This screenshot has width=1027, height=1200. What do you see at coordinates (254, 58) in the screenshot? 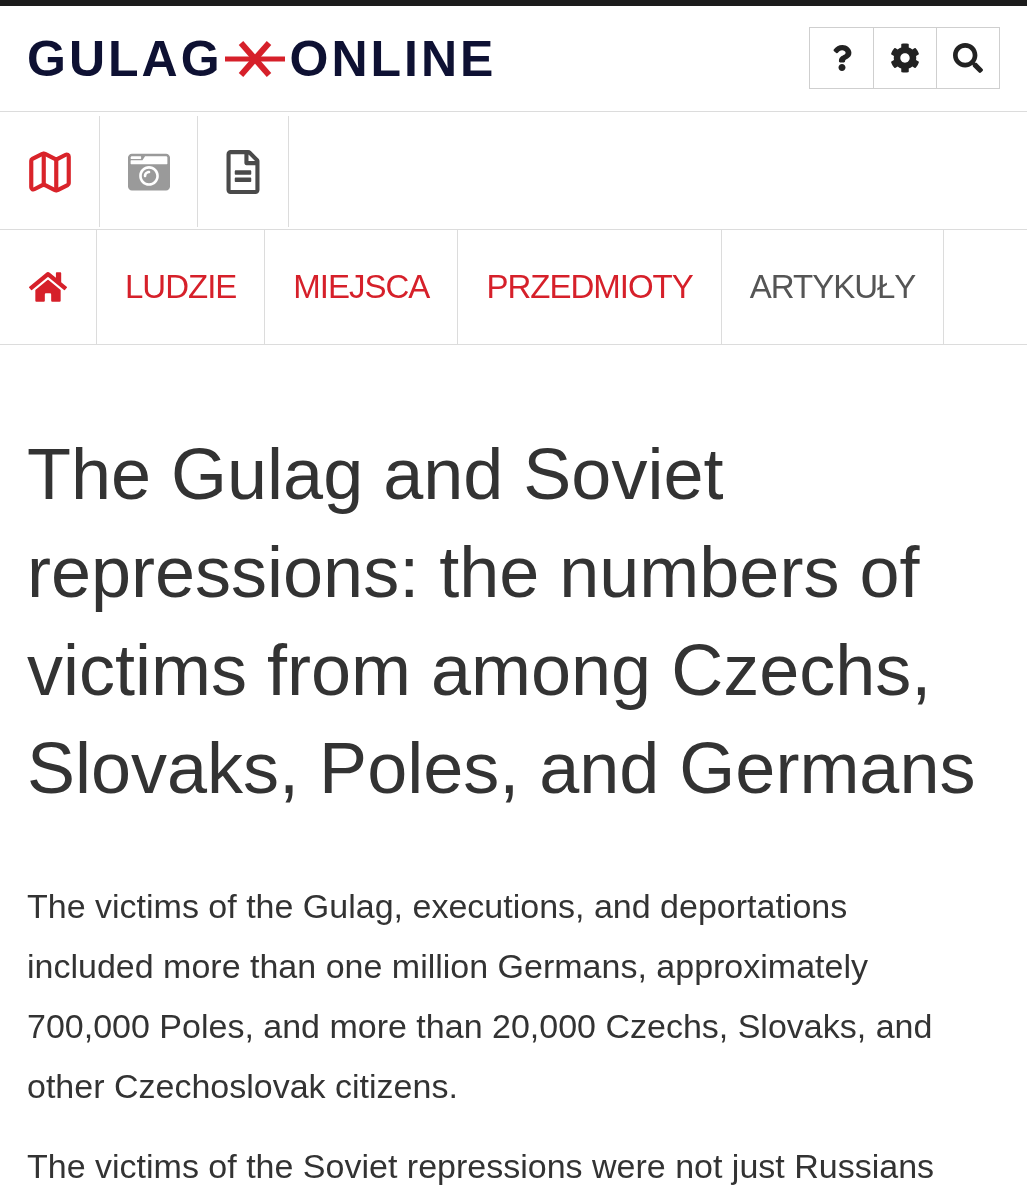
I see `cross-icon` at bounding box center [254, 58].